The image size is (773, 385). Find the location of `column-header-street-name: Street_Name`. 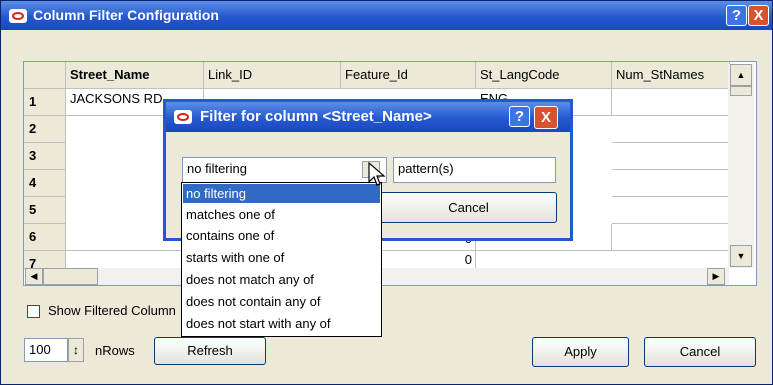

column-header-street-name: Street_Name is located at coordinates (135, 75).